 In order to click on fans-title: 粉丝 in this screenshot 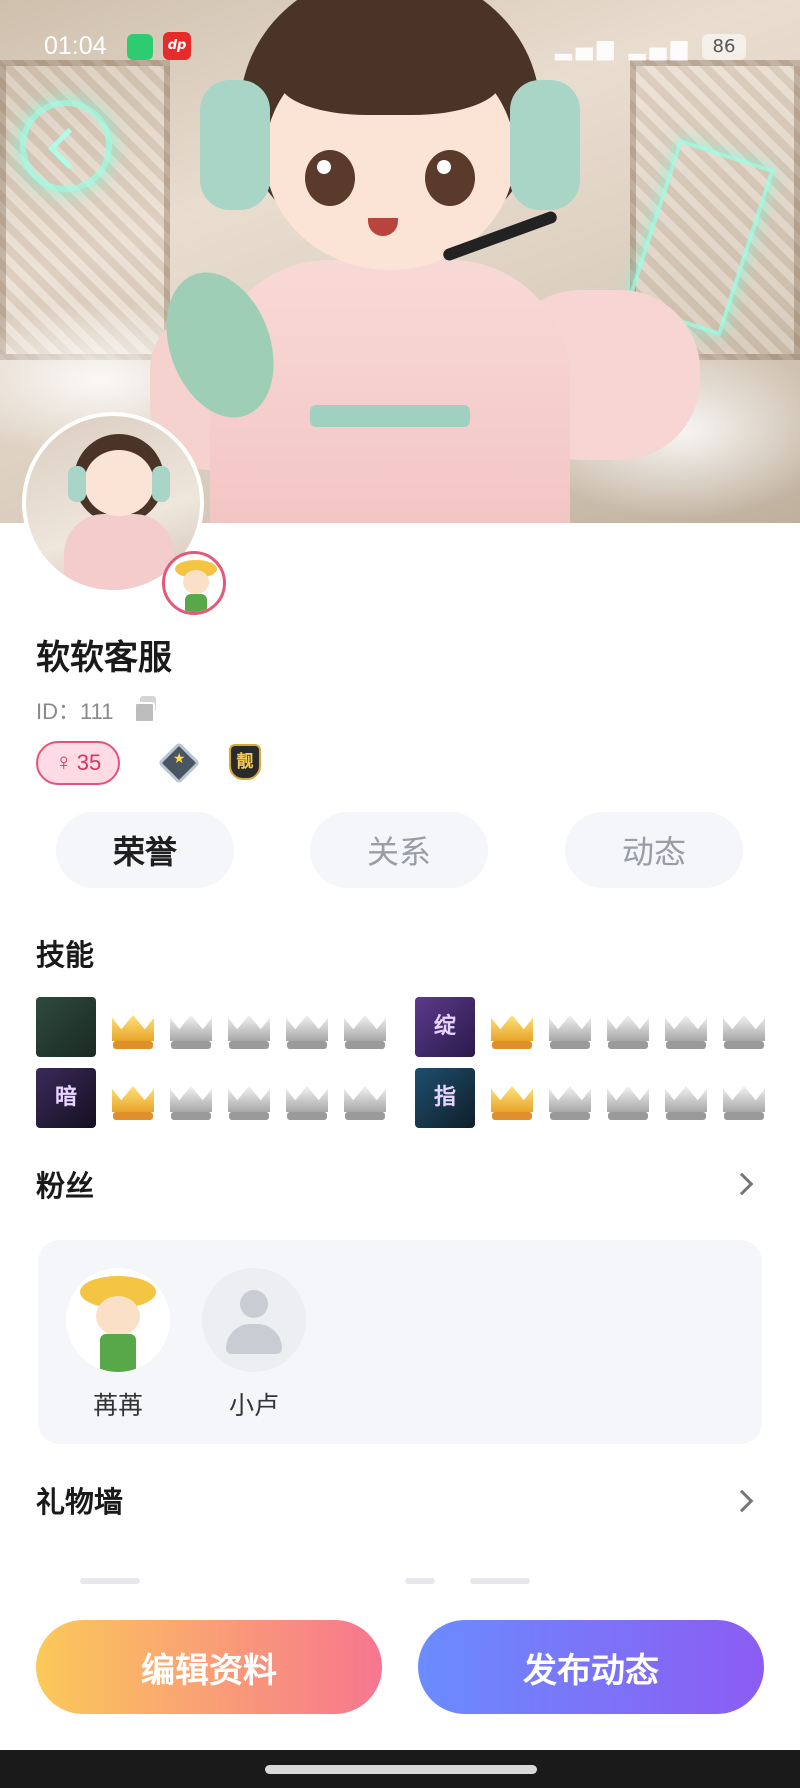, I will do `click(65, 1186)`.